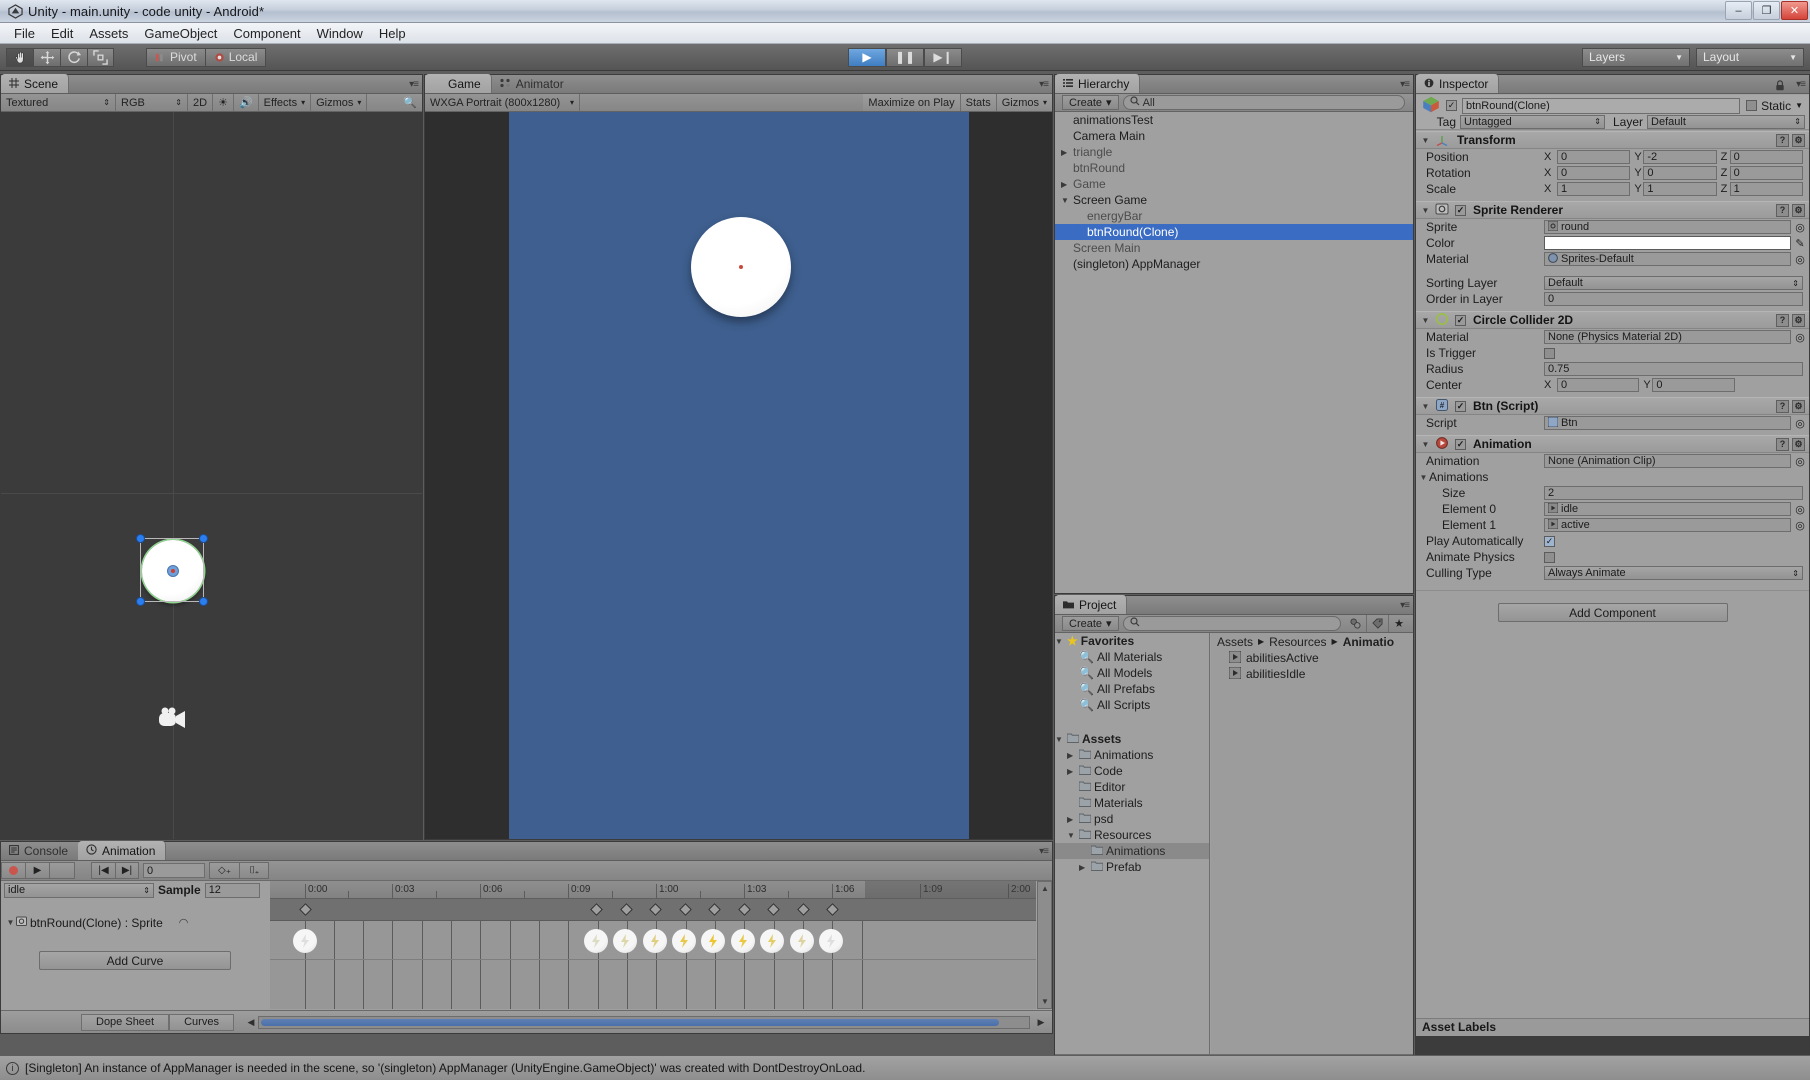 The width and height of the screenshot is (1810, 1080). What do you see at coordinates (100, 57) in the screenshot?
I see `scale-tool-icon` at bounding box center [100, 57].